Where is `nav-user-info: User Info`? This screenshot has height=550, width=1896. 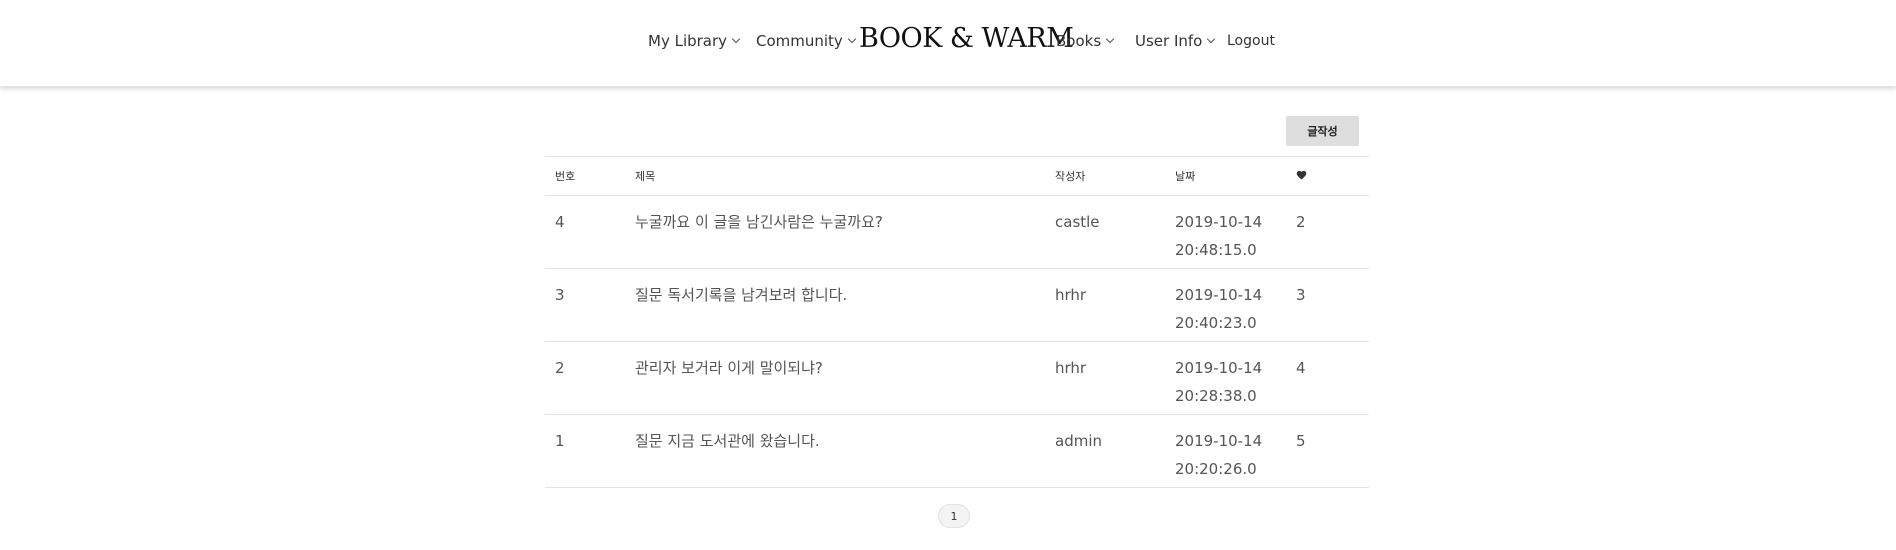
nav-user-info: User Info is located at coordinates (1175, 41).